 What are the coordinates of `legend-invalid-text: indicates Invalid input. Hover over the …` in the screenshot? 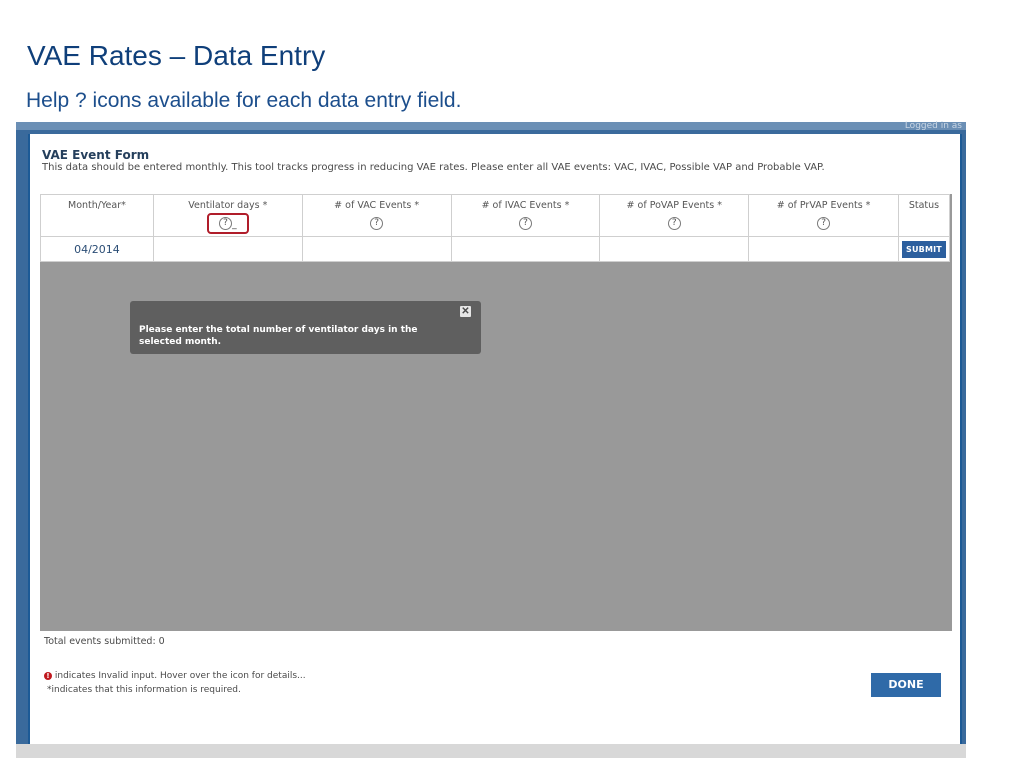 It's located at (180, 676).